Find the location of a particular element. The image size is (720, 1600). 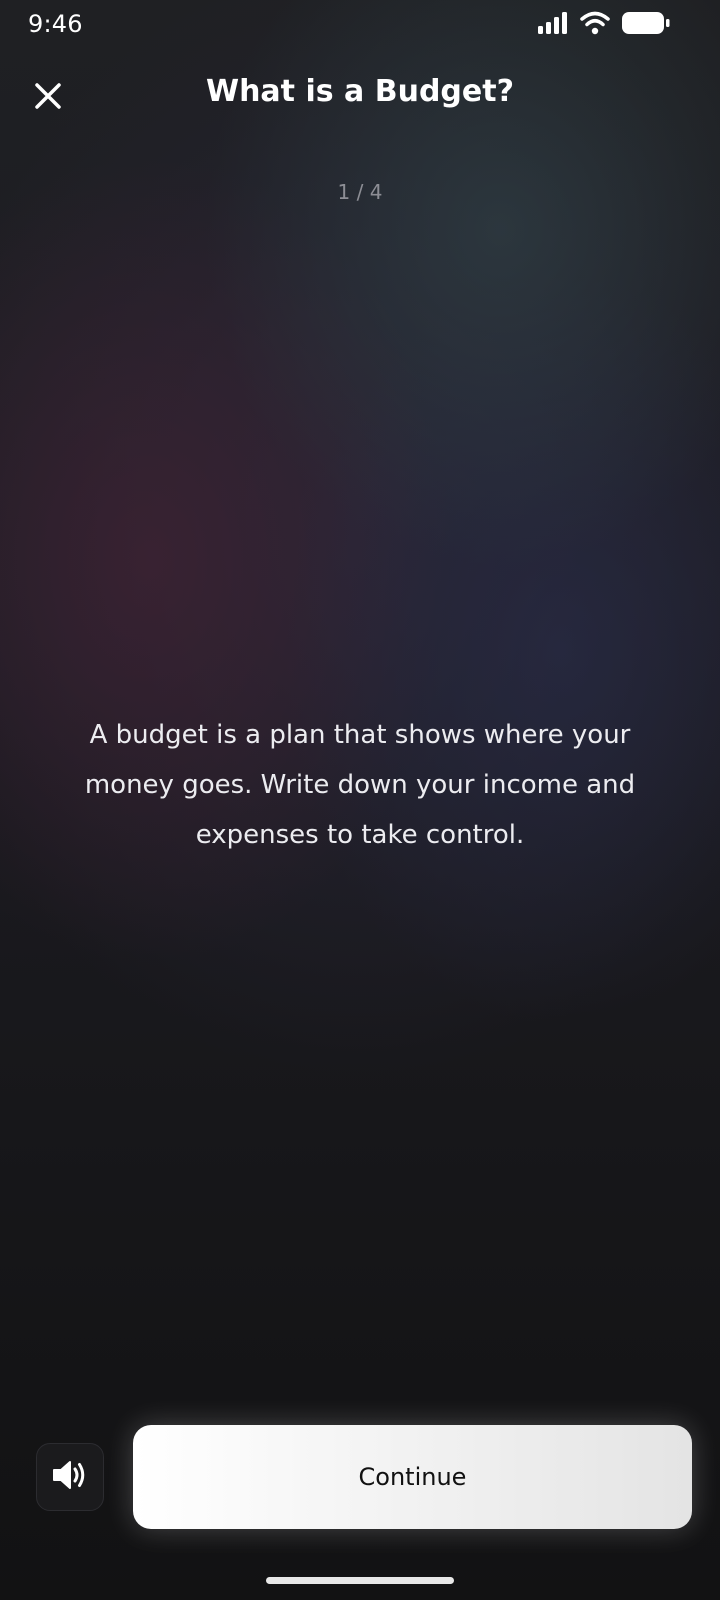

wifi-icon is located at coordinates (595, 25).